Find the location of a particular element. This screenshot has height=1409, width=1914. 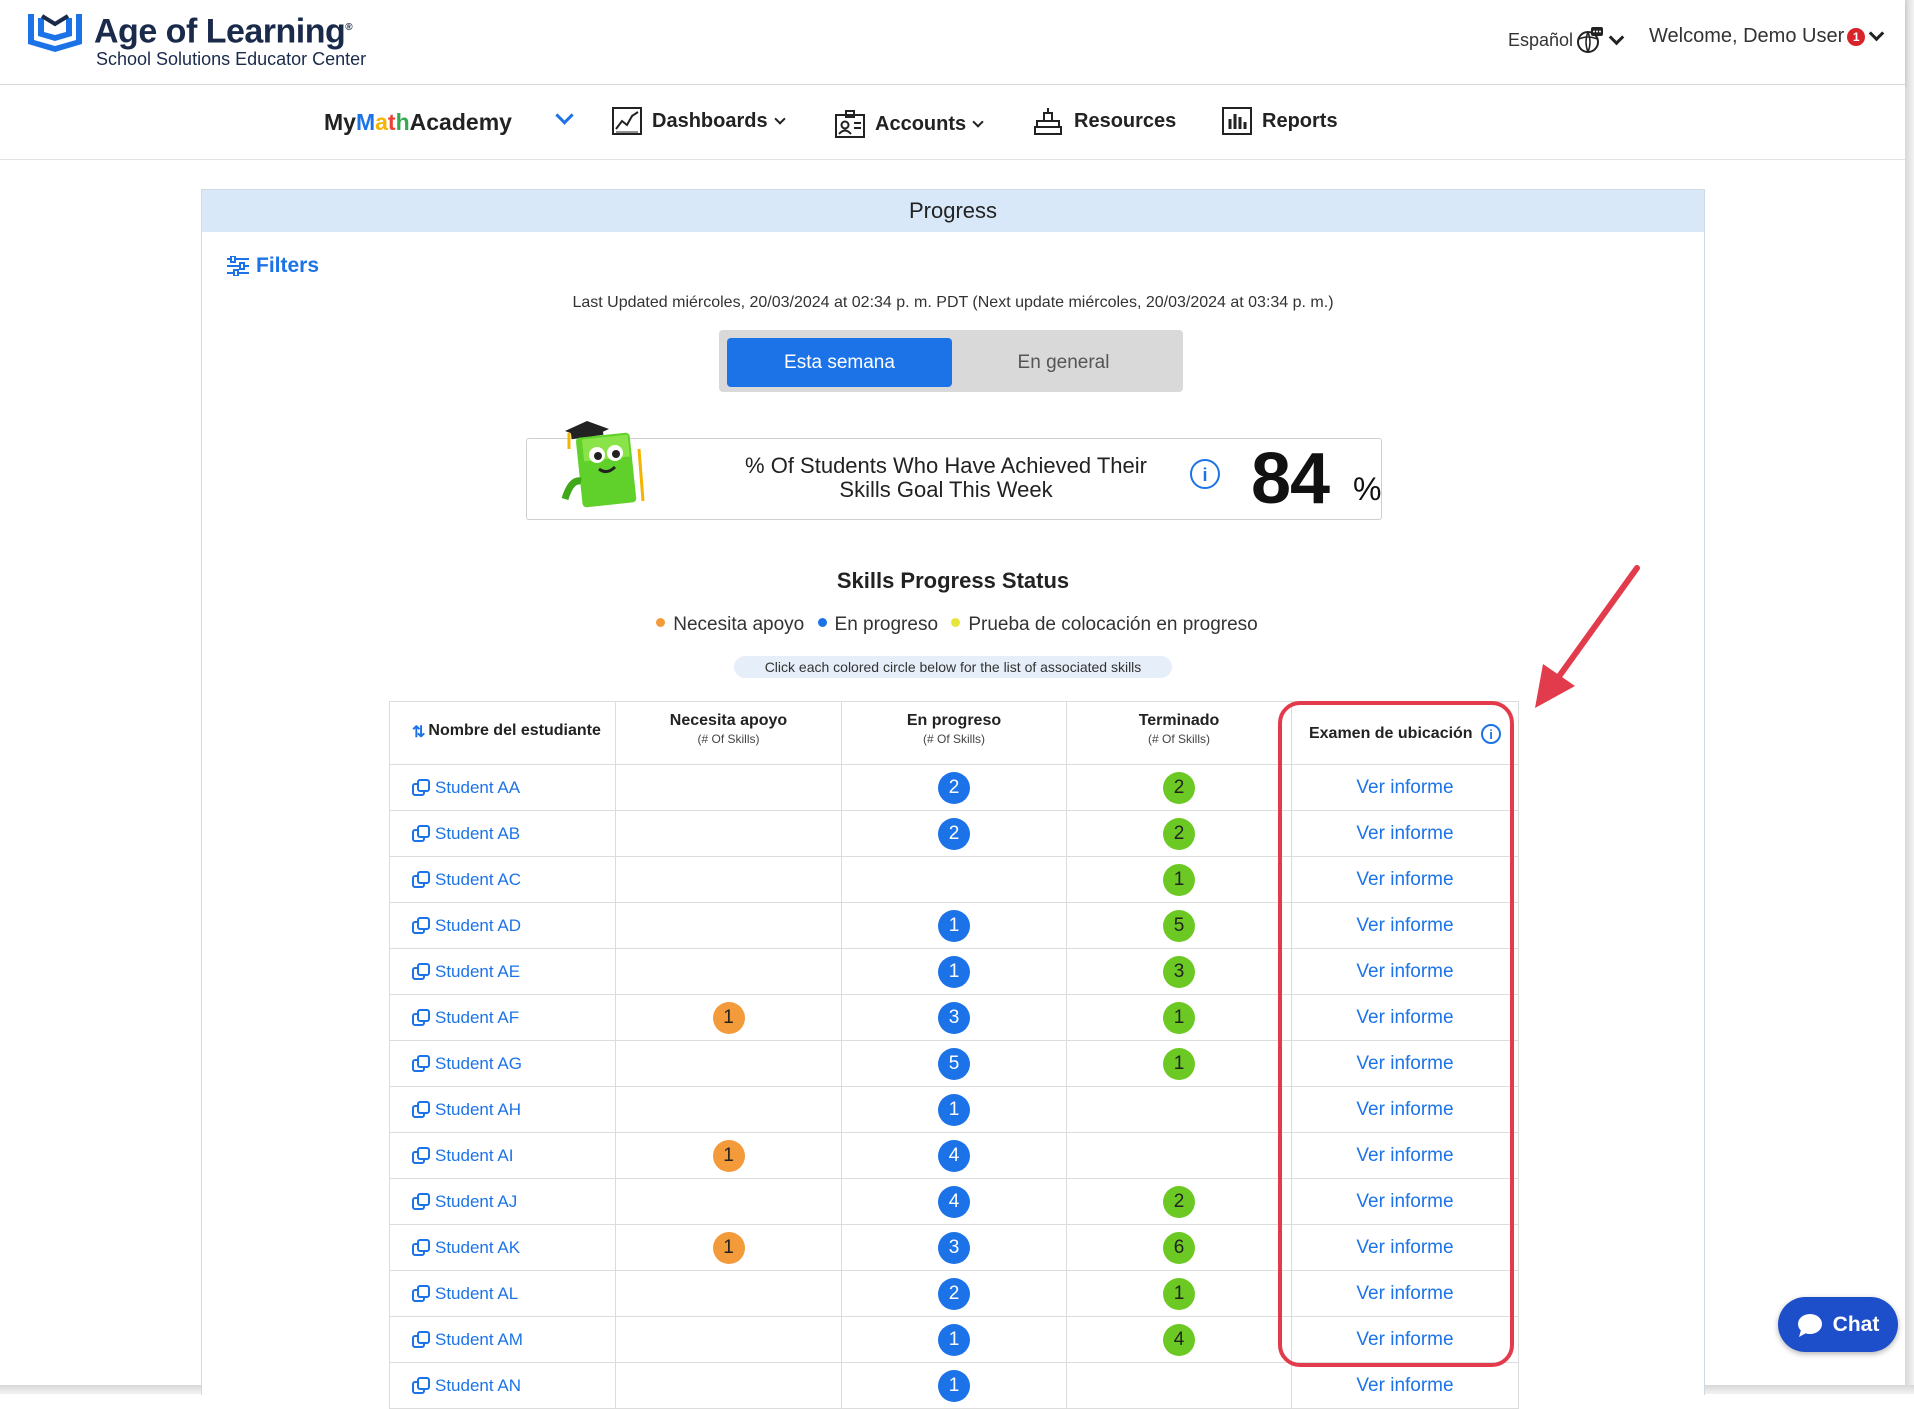

student-name: Student AC is located at coordinates (478, 879).